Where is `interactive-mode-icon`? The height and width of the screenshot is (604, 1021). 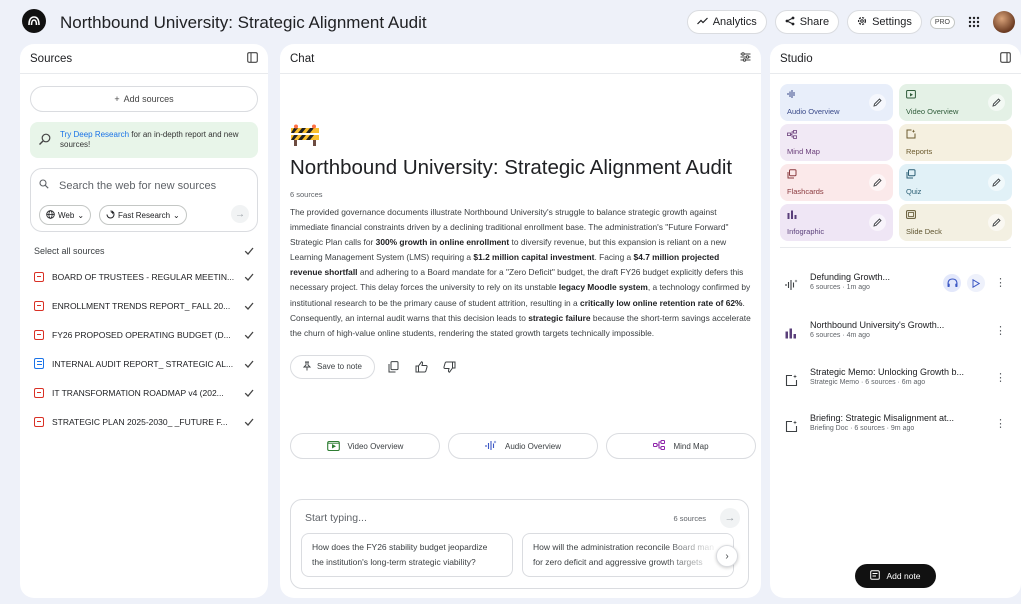 interactive-mode-icon is located at coordinates (952, 283).